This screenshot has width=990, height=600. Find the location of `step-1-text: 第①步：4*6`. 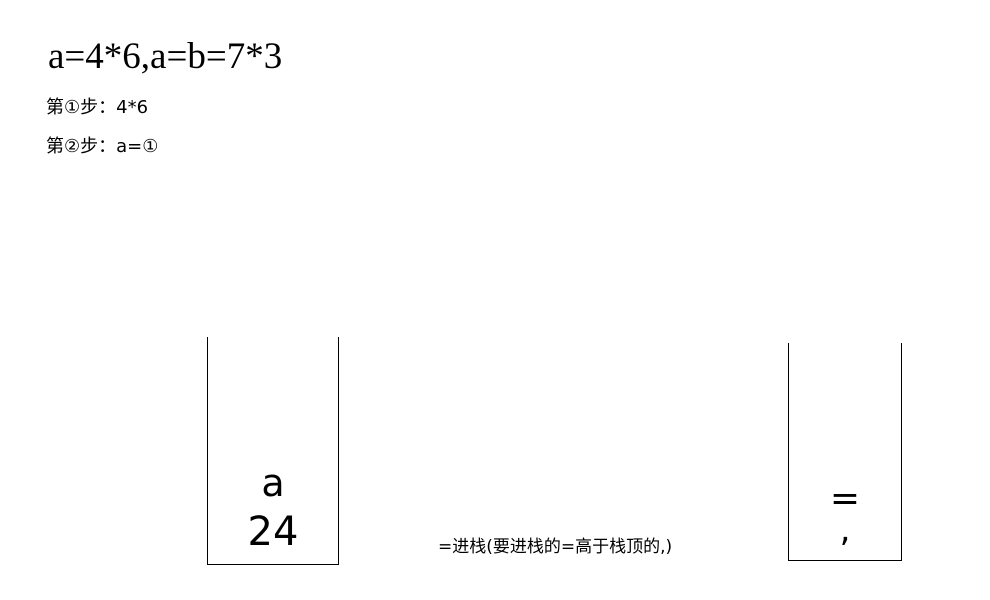

step-1-text: 第①步：4*6 is located at coordinates (97, 107).